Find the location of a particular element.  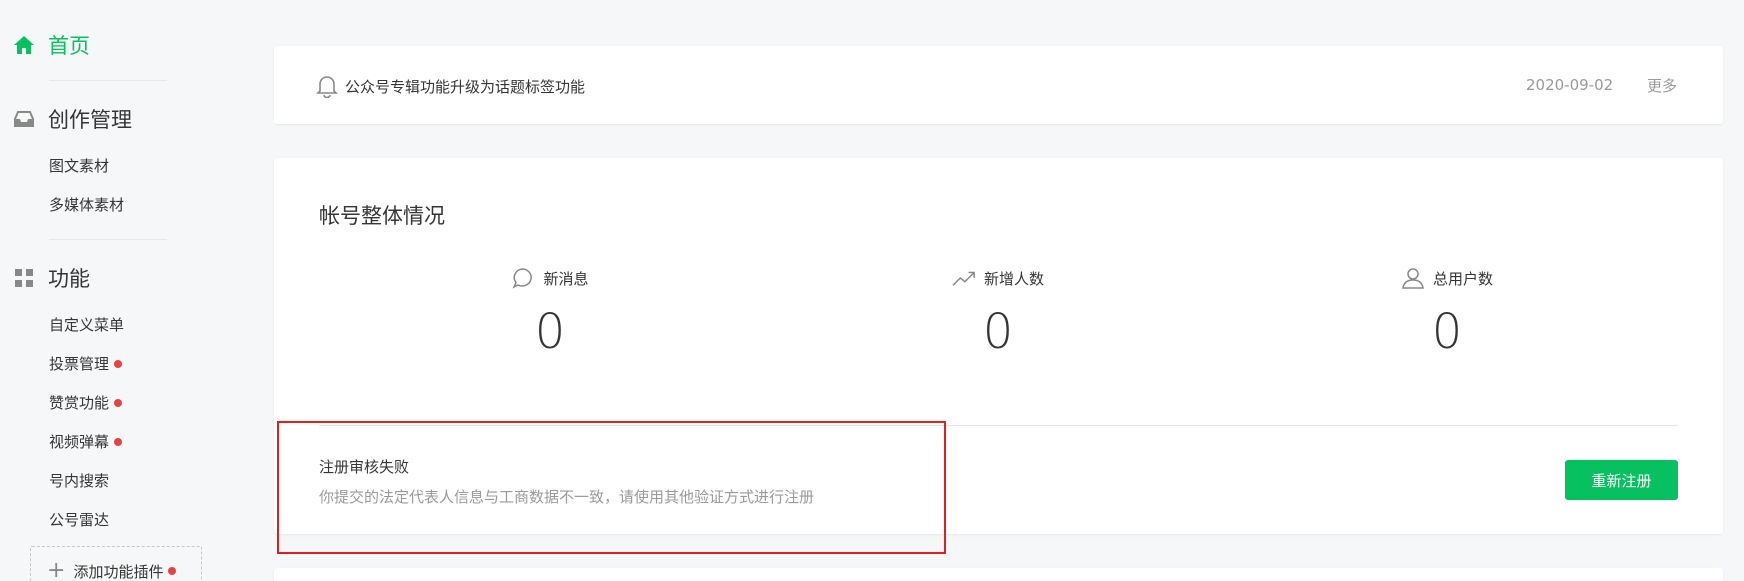

sidebar-item-vote: 投票管理 is located at coordinates (86, 363).